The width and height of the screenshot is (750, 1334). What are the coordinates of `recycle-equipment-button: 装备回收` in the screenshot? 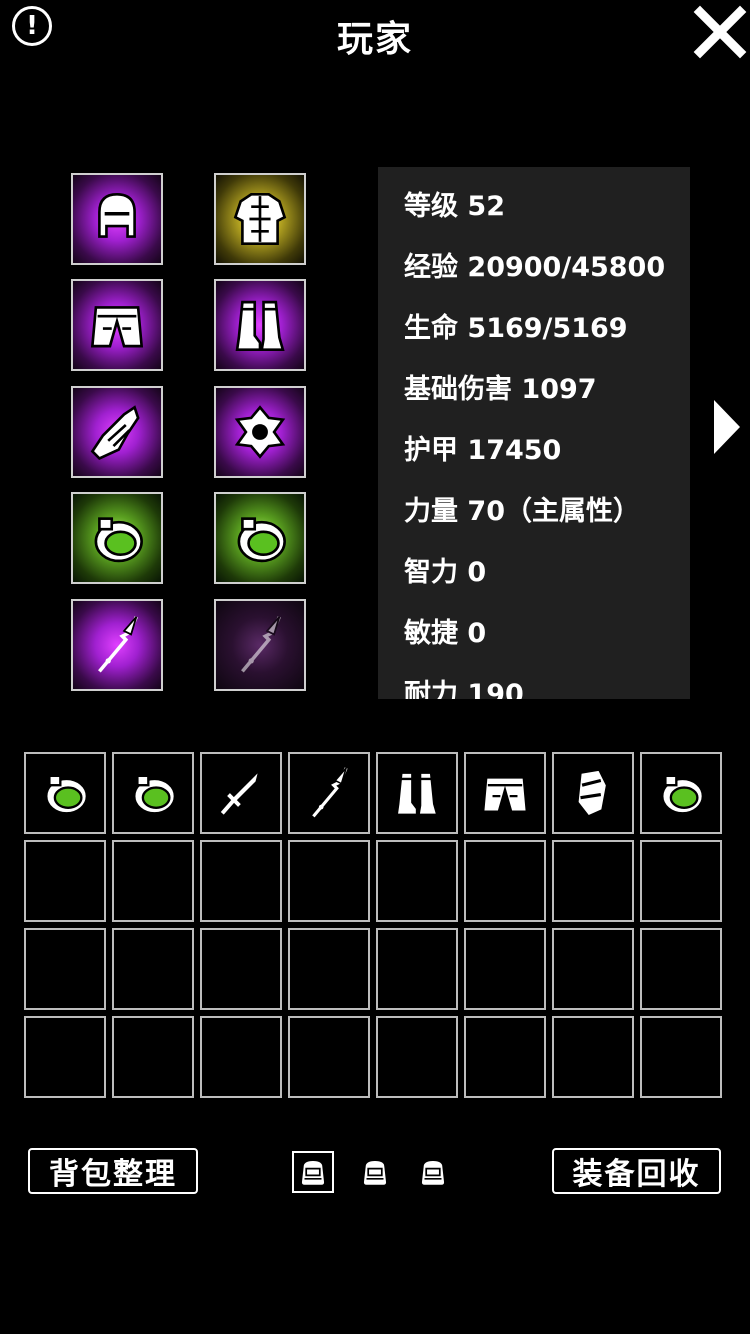 It's located at (636, 1171).